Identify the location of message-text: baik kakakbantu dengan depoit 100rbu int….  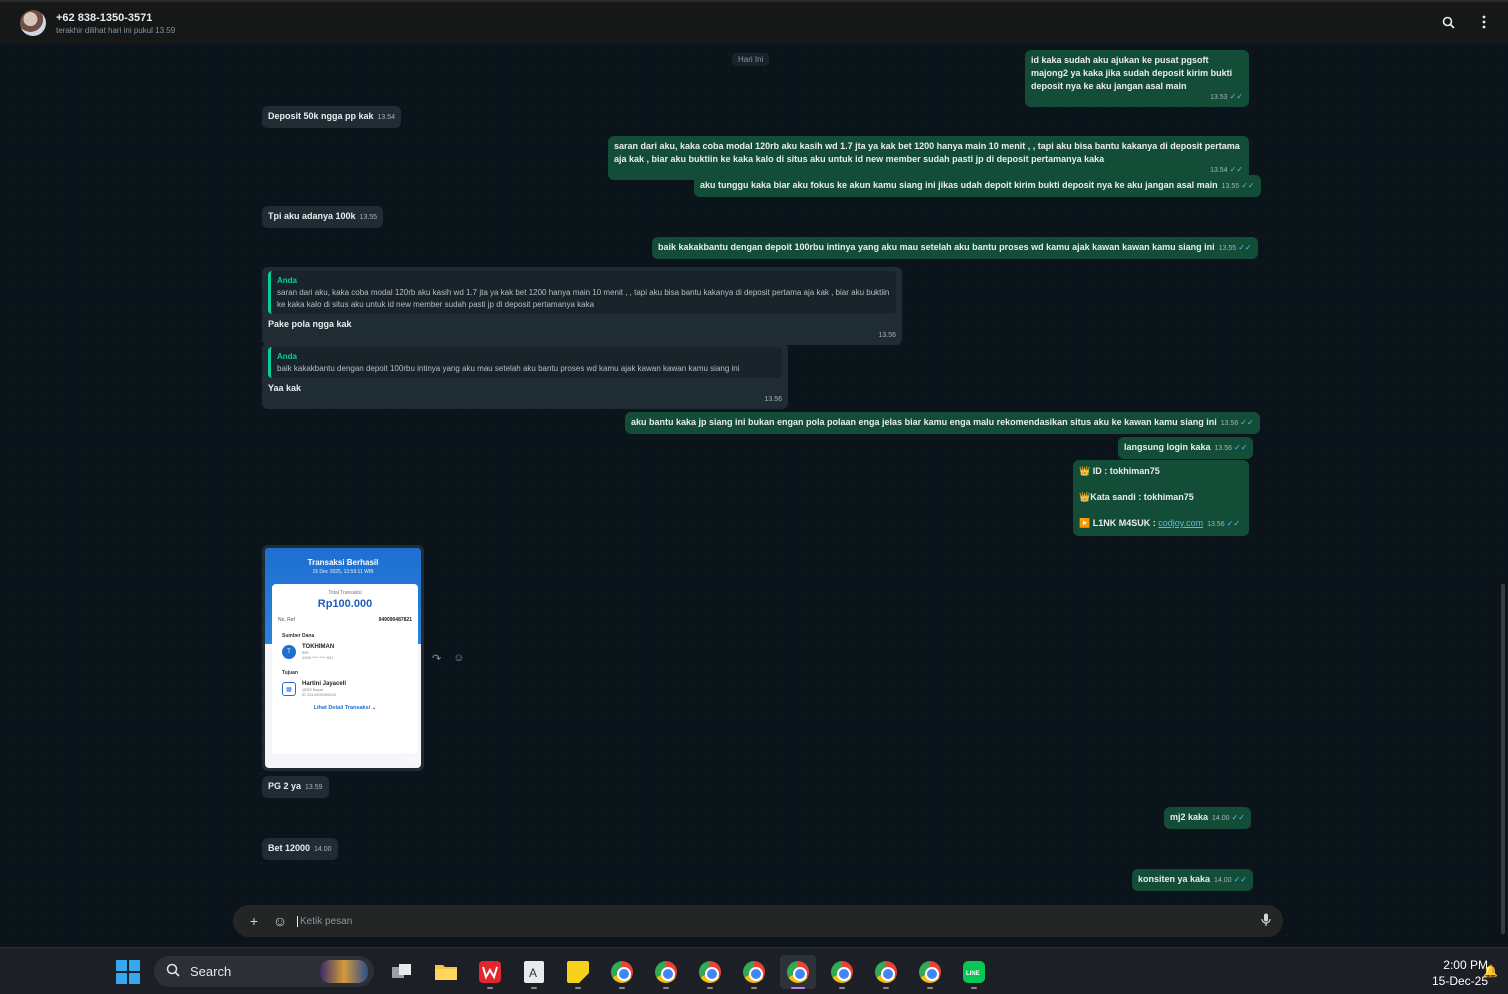
(936, 247).